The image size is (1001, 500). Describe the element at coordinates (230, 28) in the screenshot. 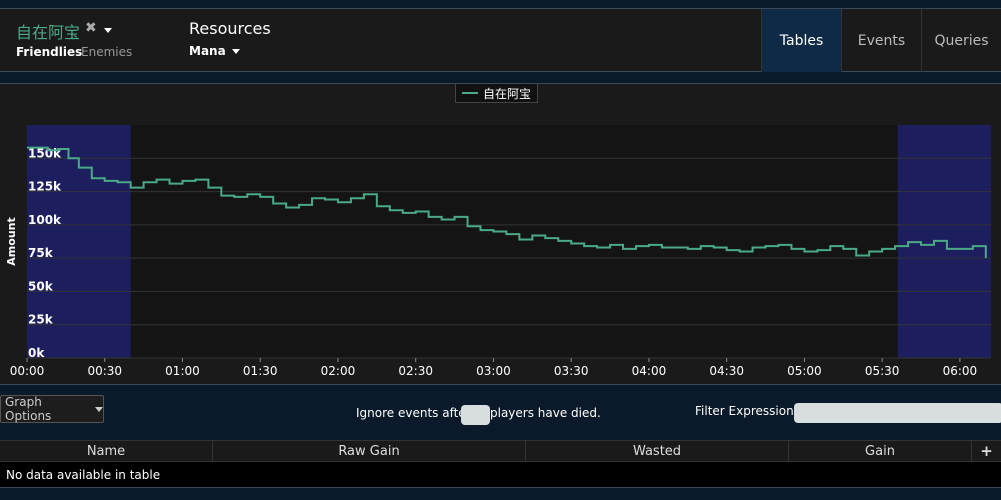

I see `resources-title: Resources` at that location.